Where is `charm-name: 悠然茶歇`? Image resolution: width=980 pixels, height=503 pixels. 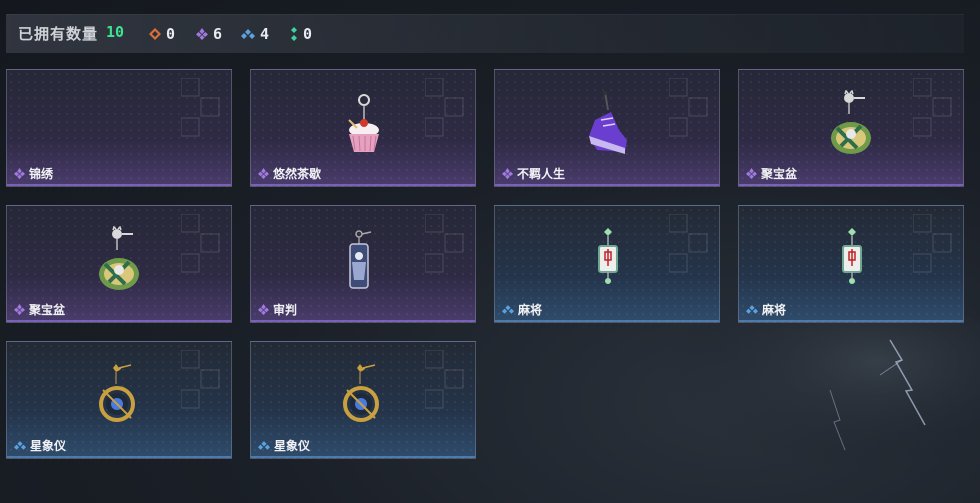
charm-name: 悠然茶歇 is located at coordinates (297, 174).